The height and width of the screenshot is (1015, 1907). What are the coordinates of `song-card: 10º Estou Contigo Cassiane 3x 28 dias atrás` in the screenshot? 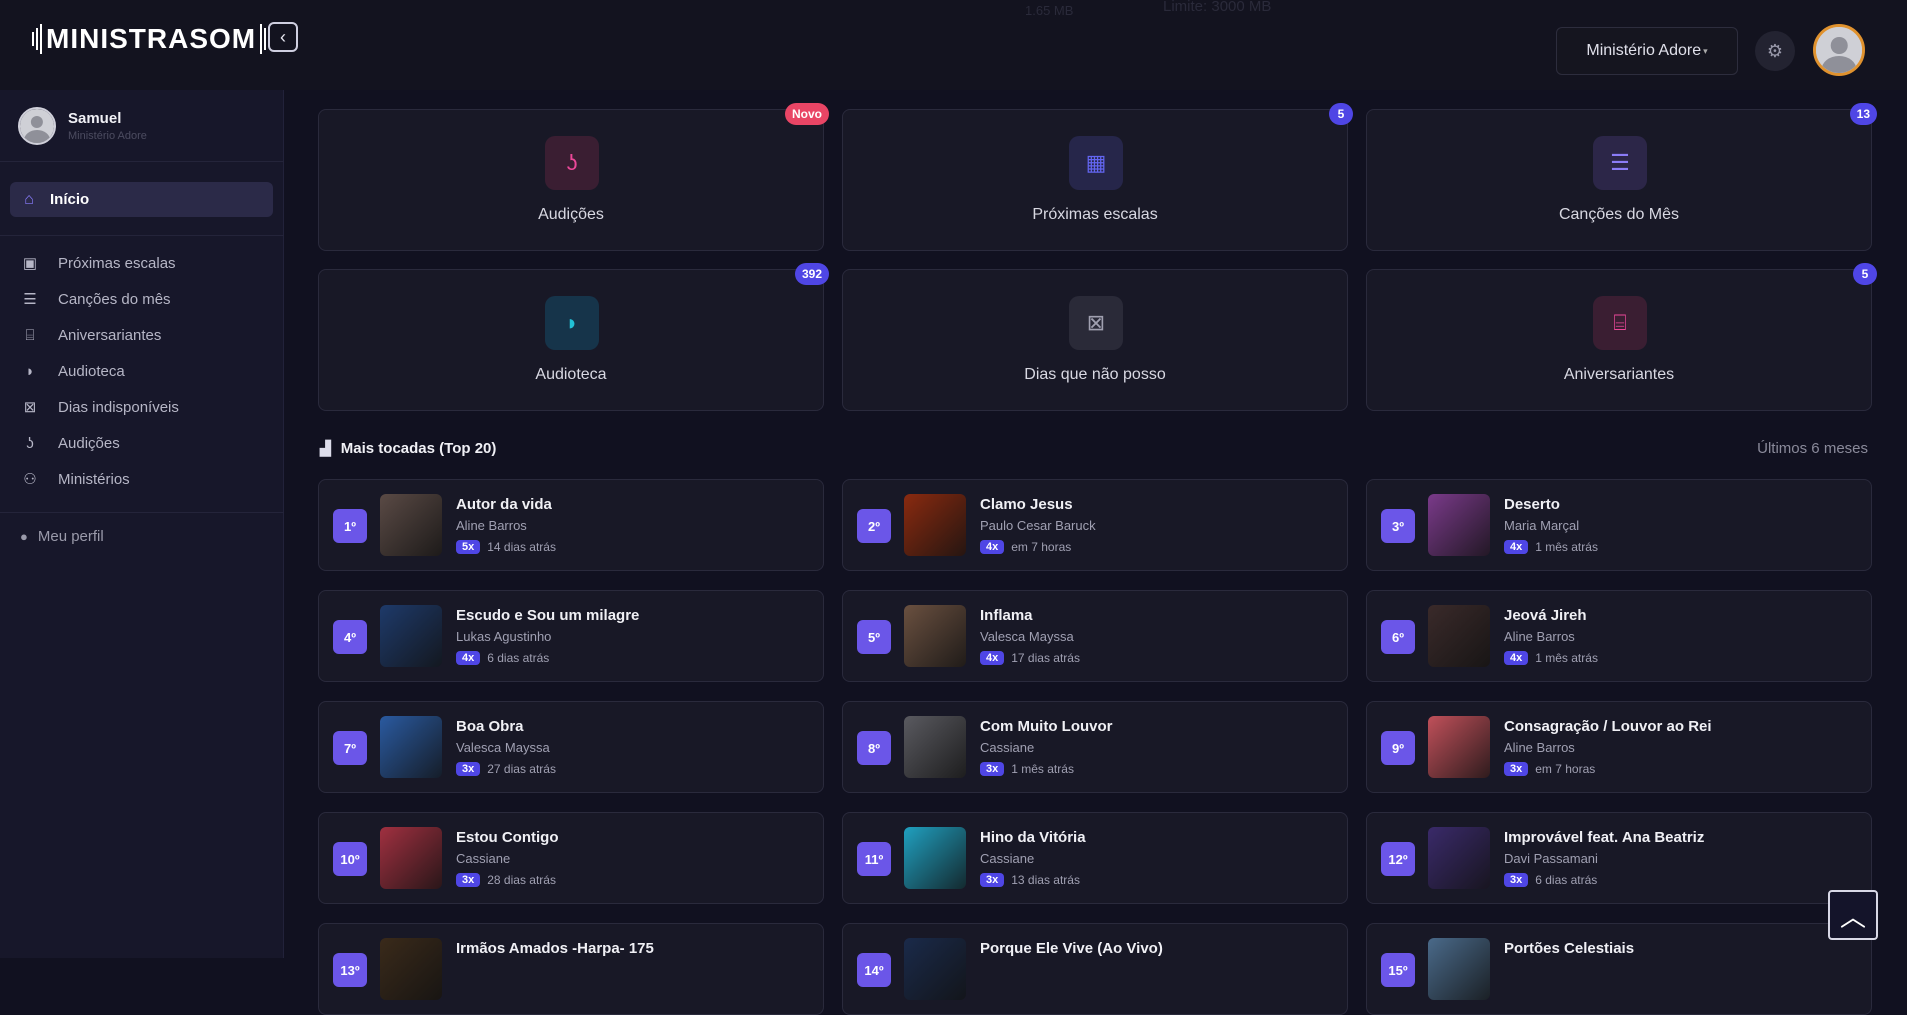 It's located at (571, 858).